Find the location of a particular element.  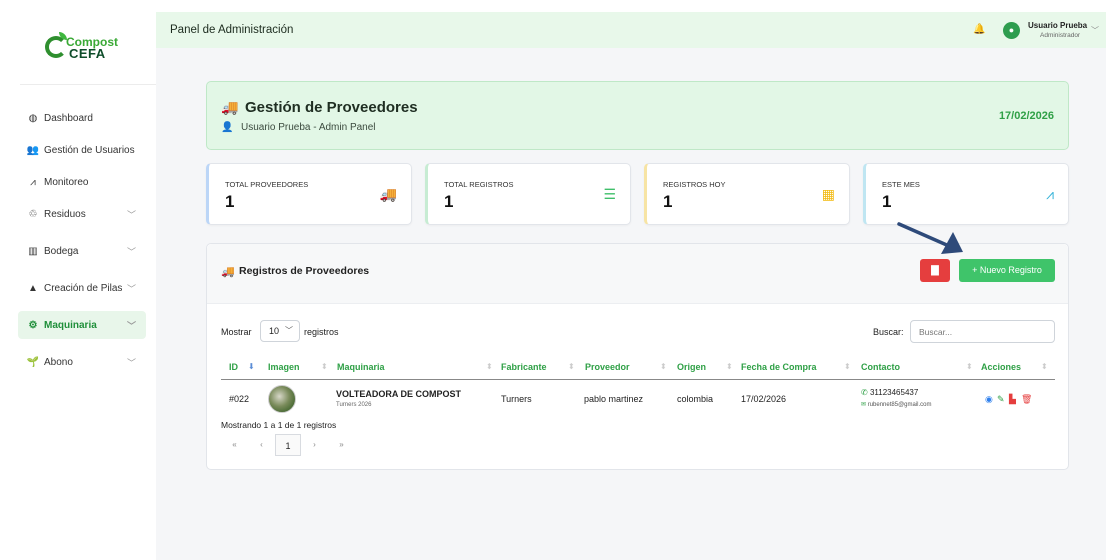

stat-card-registros-hoy: REGISTROS HOY 1 ▦ is located at coordinates (747, 194).